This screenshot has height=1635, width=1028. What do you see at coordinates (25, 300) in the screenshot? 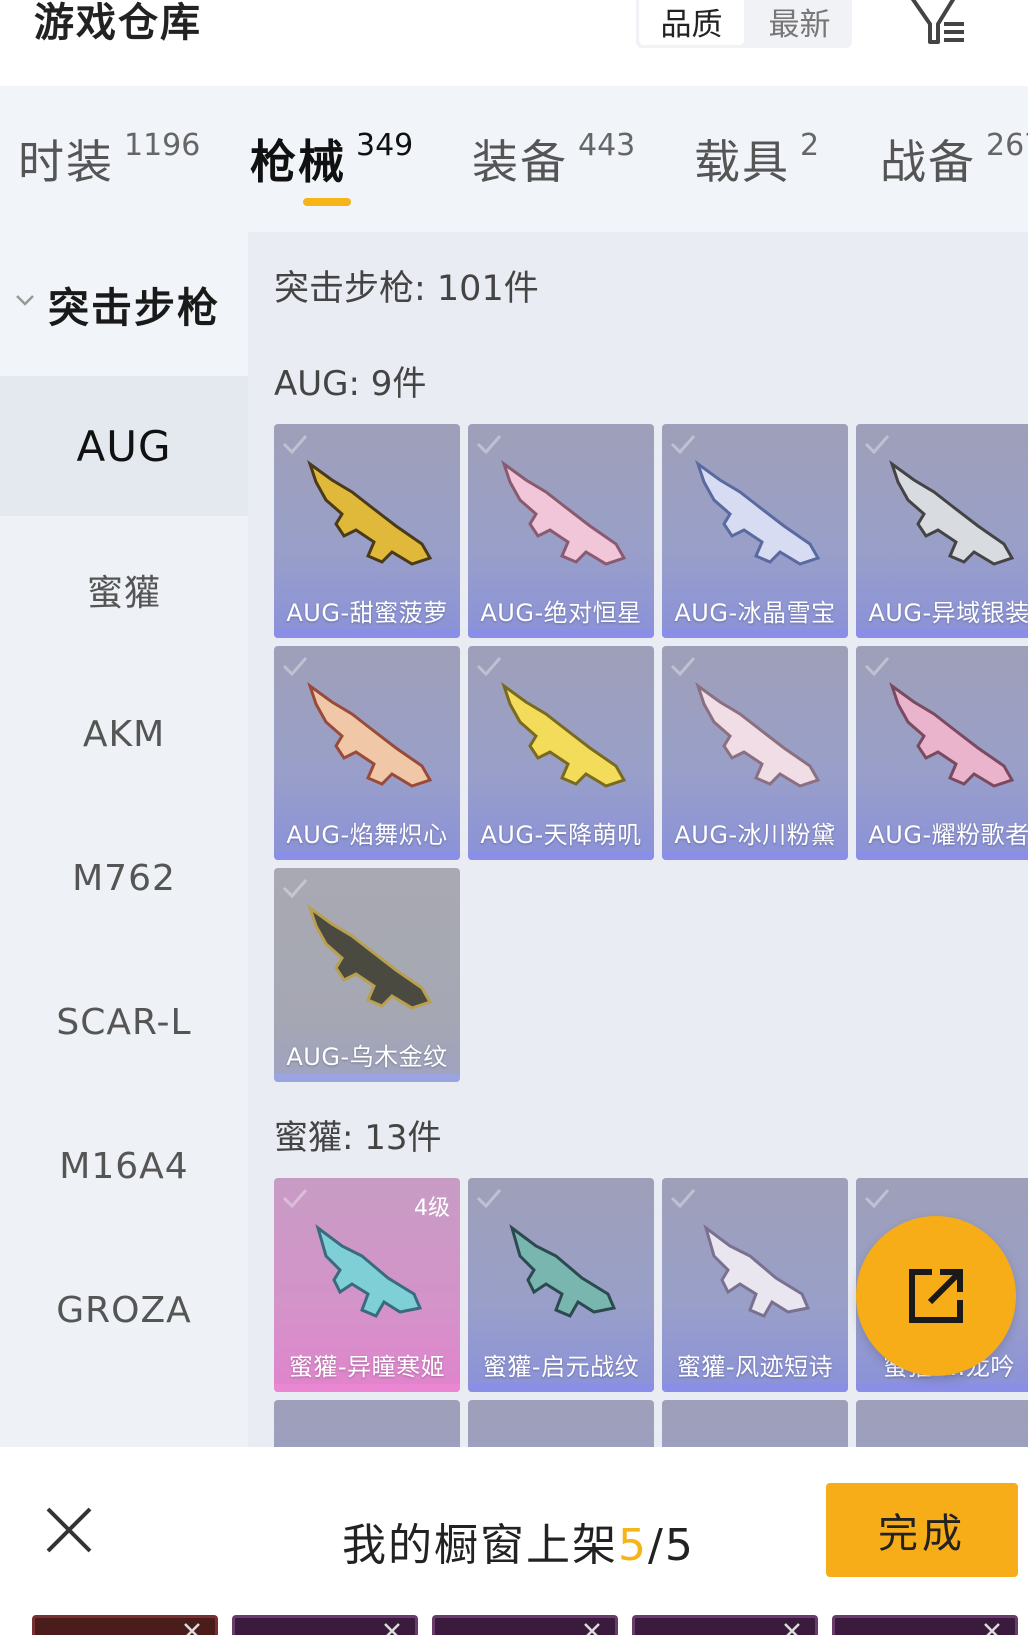
I see `chevron-down-icon` at bounding box center [25, 300].